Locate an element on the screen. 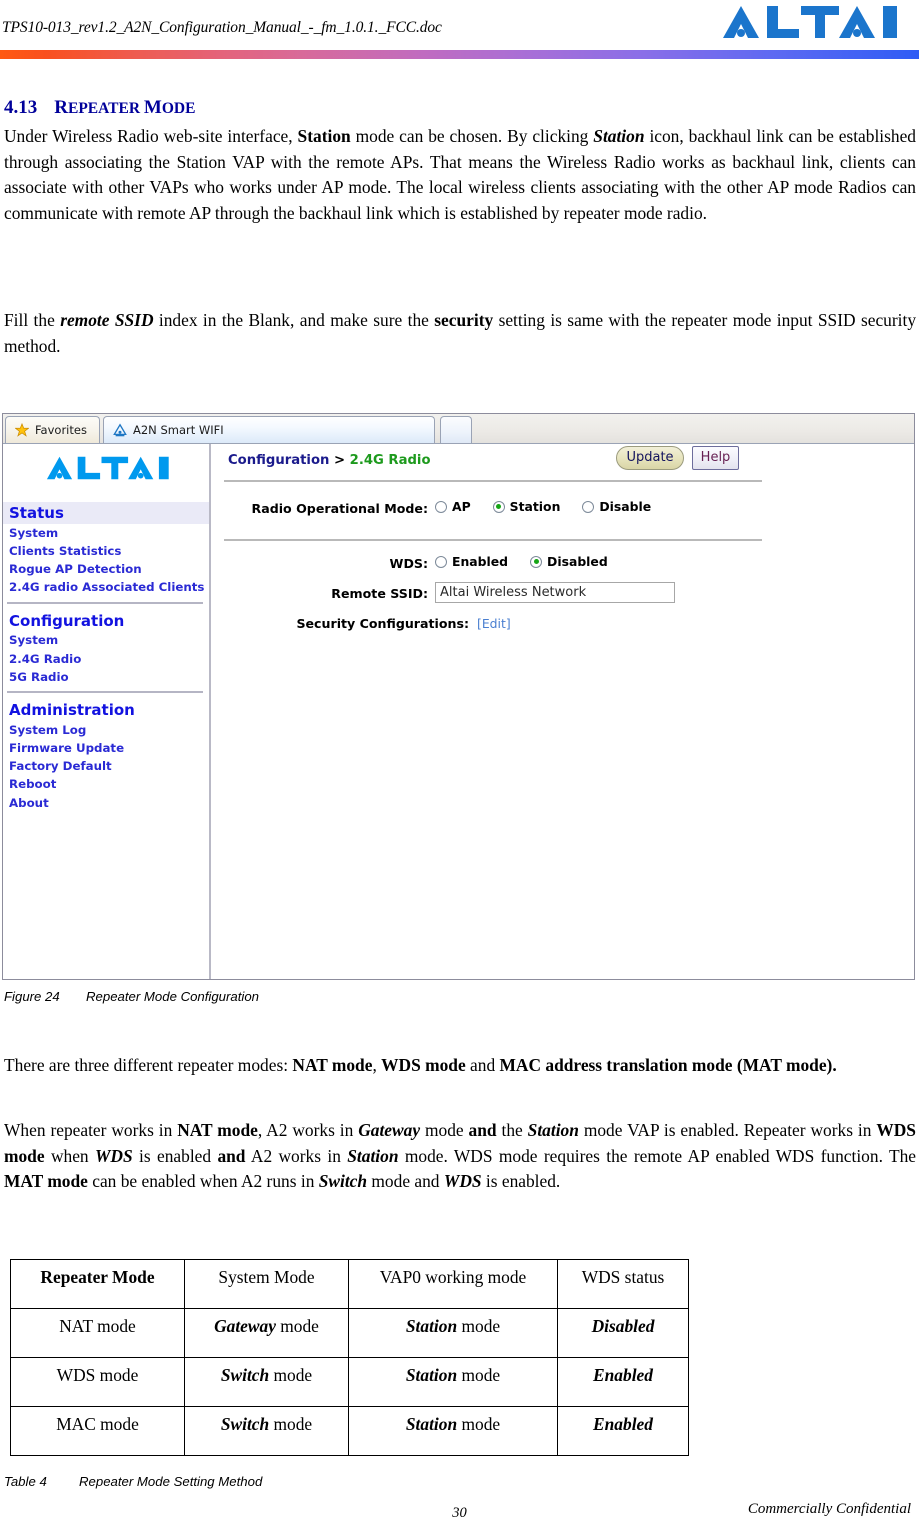  text-run: mode is located at coordinates (444, 1130).